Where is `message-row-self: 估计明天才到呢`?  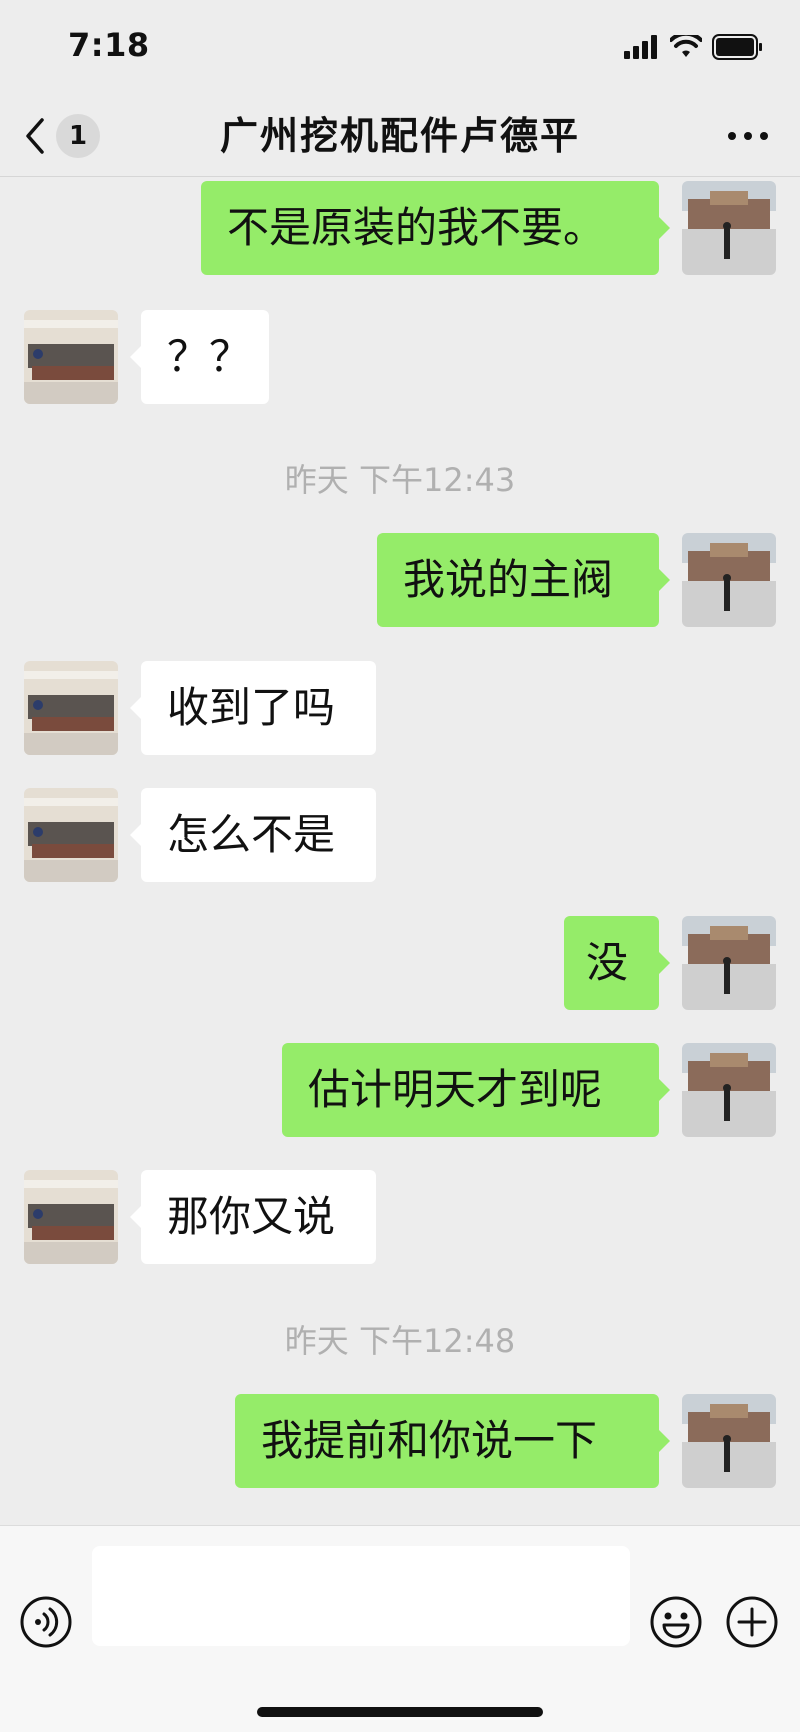
message-row-self: 估计明天才到呢 is located at coordinates (400, 1090).